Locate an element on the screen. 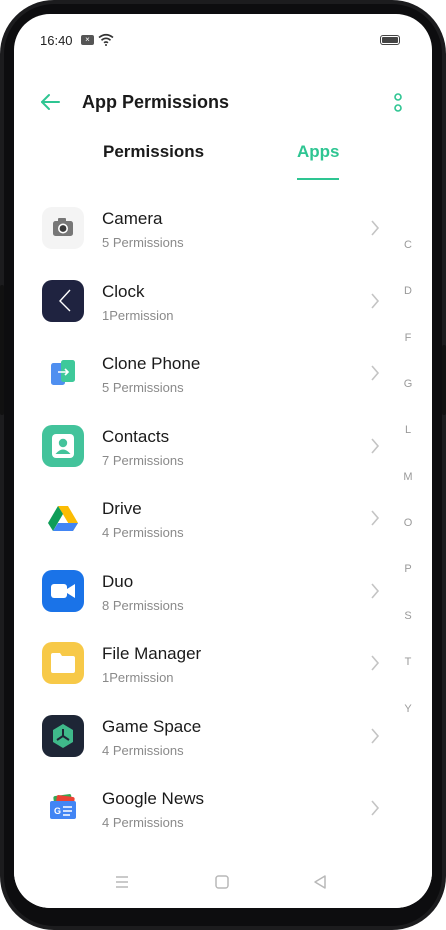  app-name: File Manager is located at coordinates (152, 653).